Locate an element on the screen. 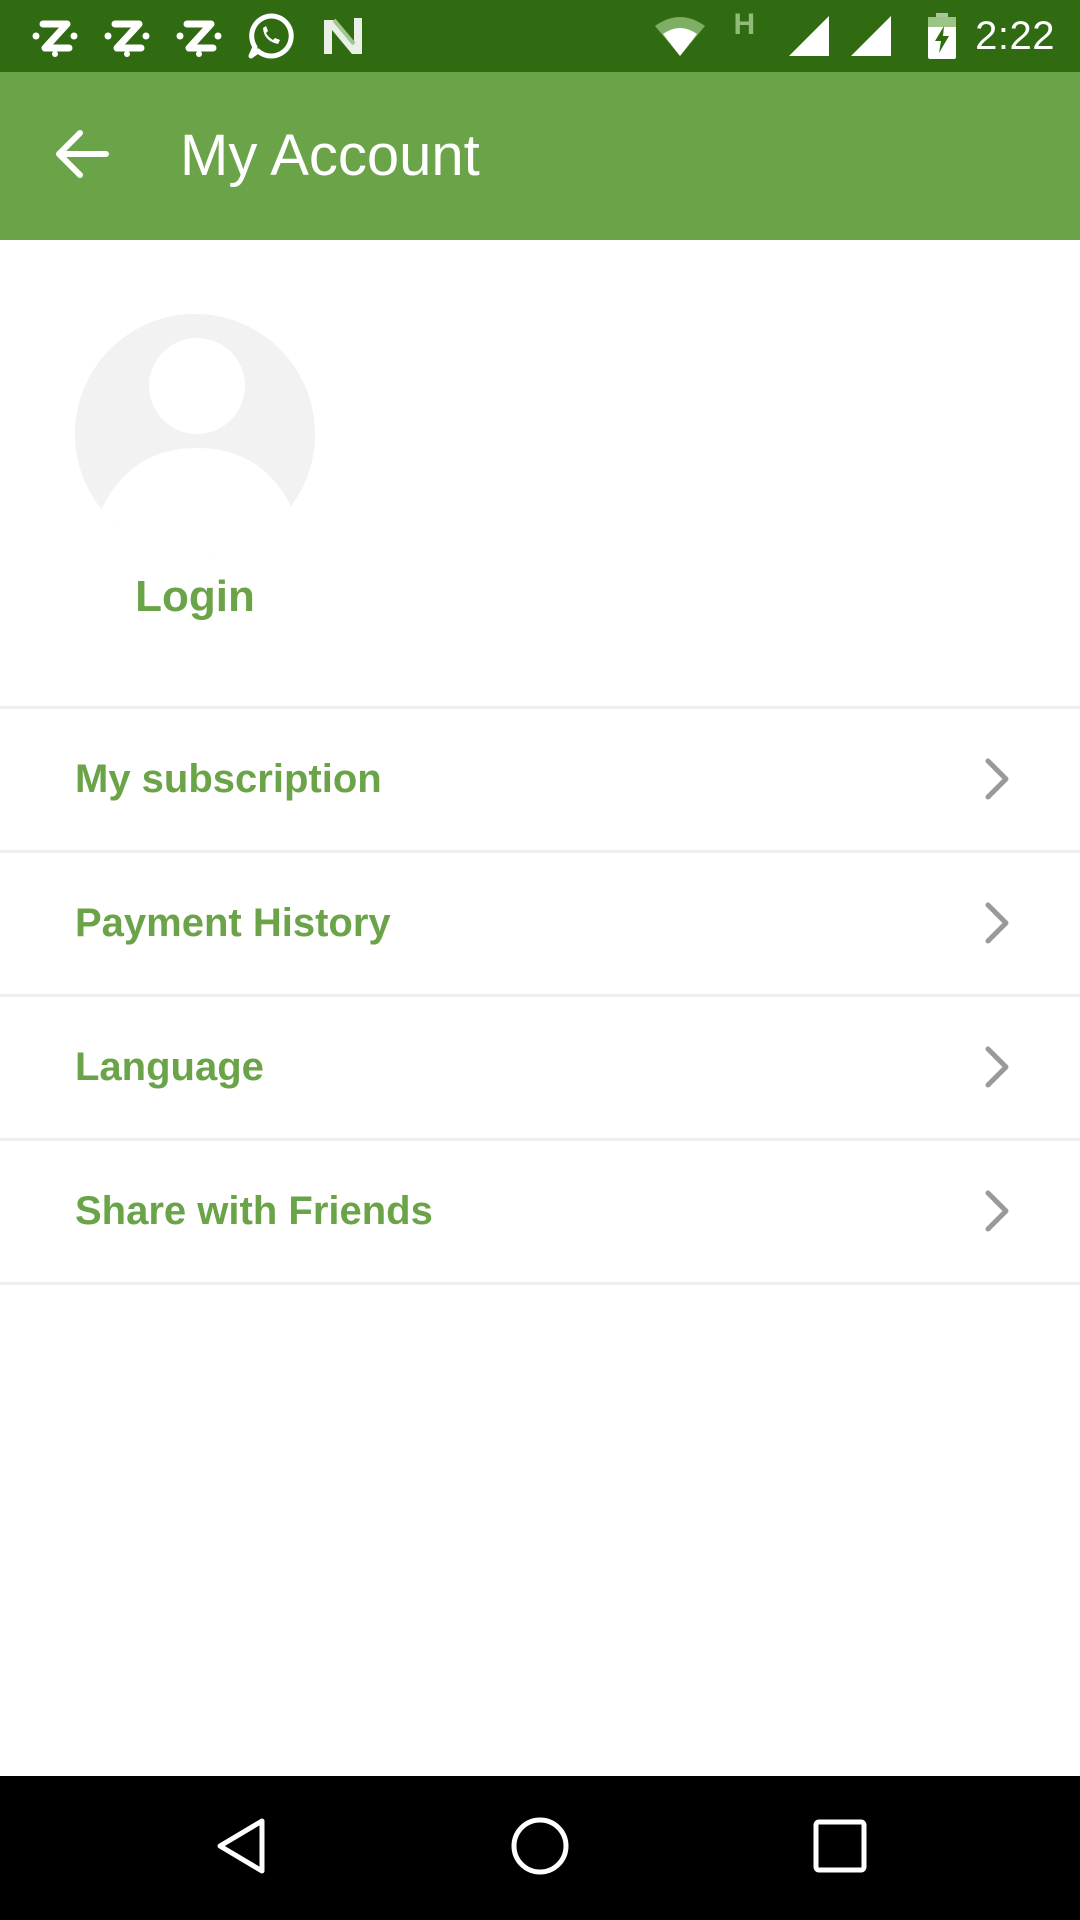 The width and height of the screenshot is (1080, 1920). notification-icons is located at coordinates (206, 36).